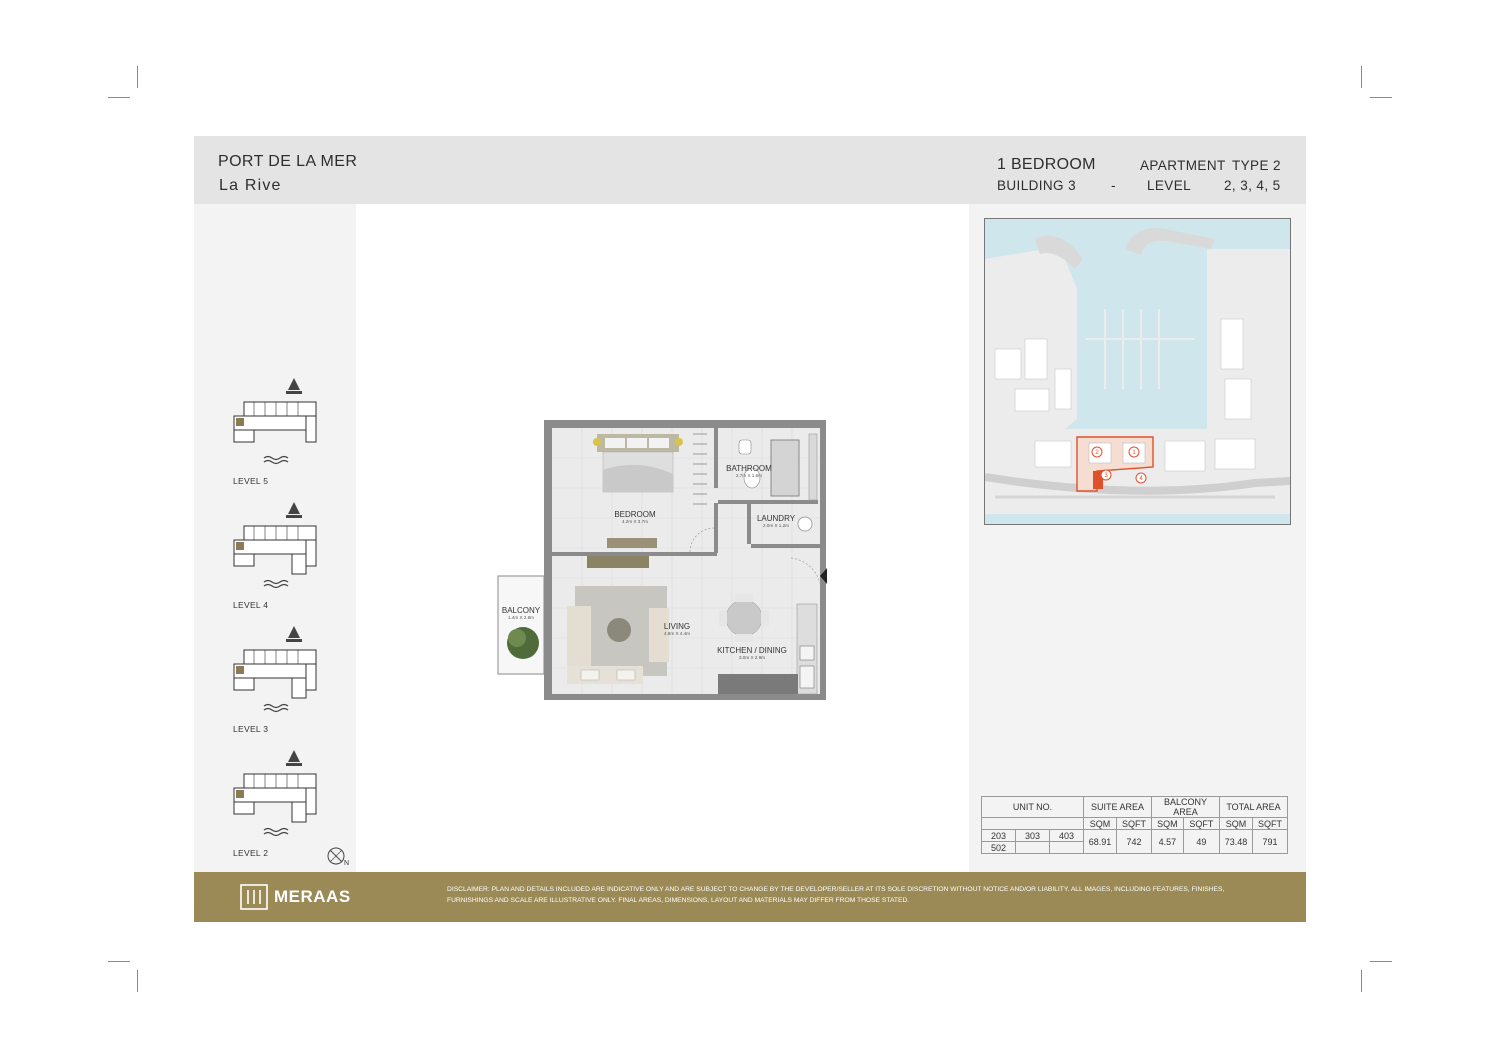 Image resolution: width=1500 pixels, height=1059 pixels. What do you see at coordinates (1201, 823) in the screenshot?
I see `balcony-sqft-header: SQFT` at bounding box center [1201, 823].